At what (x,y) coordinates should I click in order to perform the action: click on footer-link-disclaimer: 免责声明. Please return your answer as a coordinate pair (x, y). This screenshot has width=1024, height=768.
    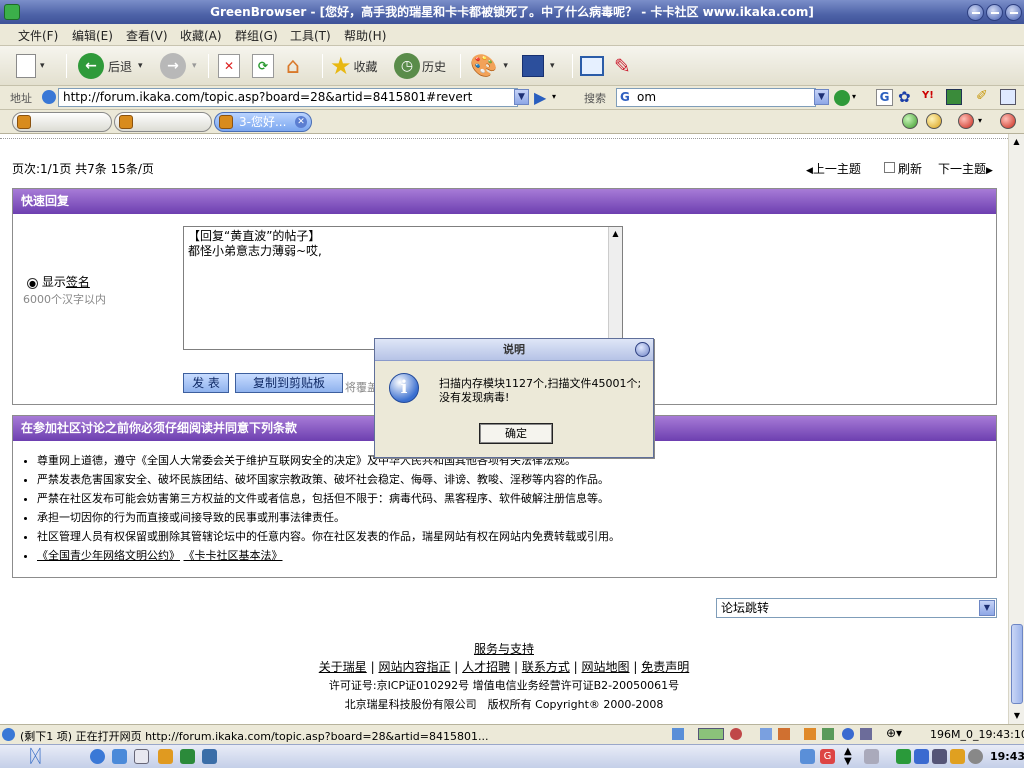
    Looking at the image, I should click on (665, 667).